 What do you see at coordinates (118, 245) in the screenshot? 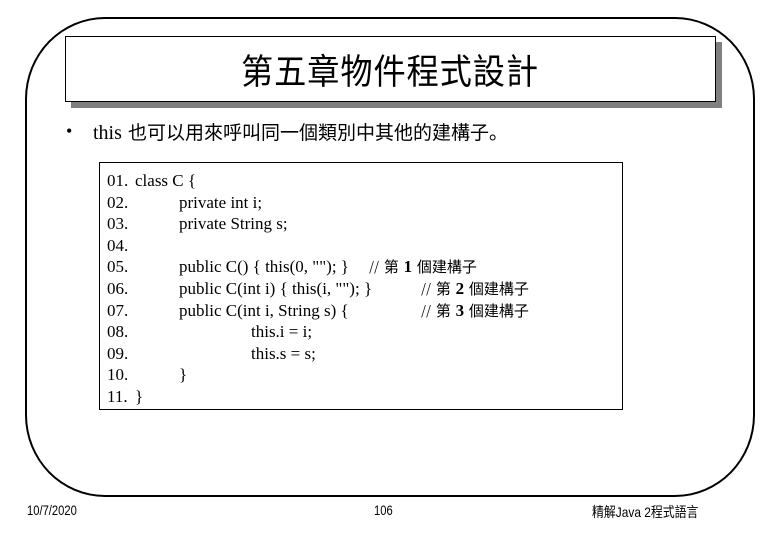
I see `line-number: 04.` at bounding box center [118, 245].